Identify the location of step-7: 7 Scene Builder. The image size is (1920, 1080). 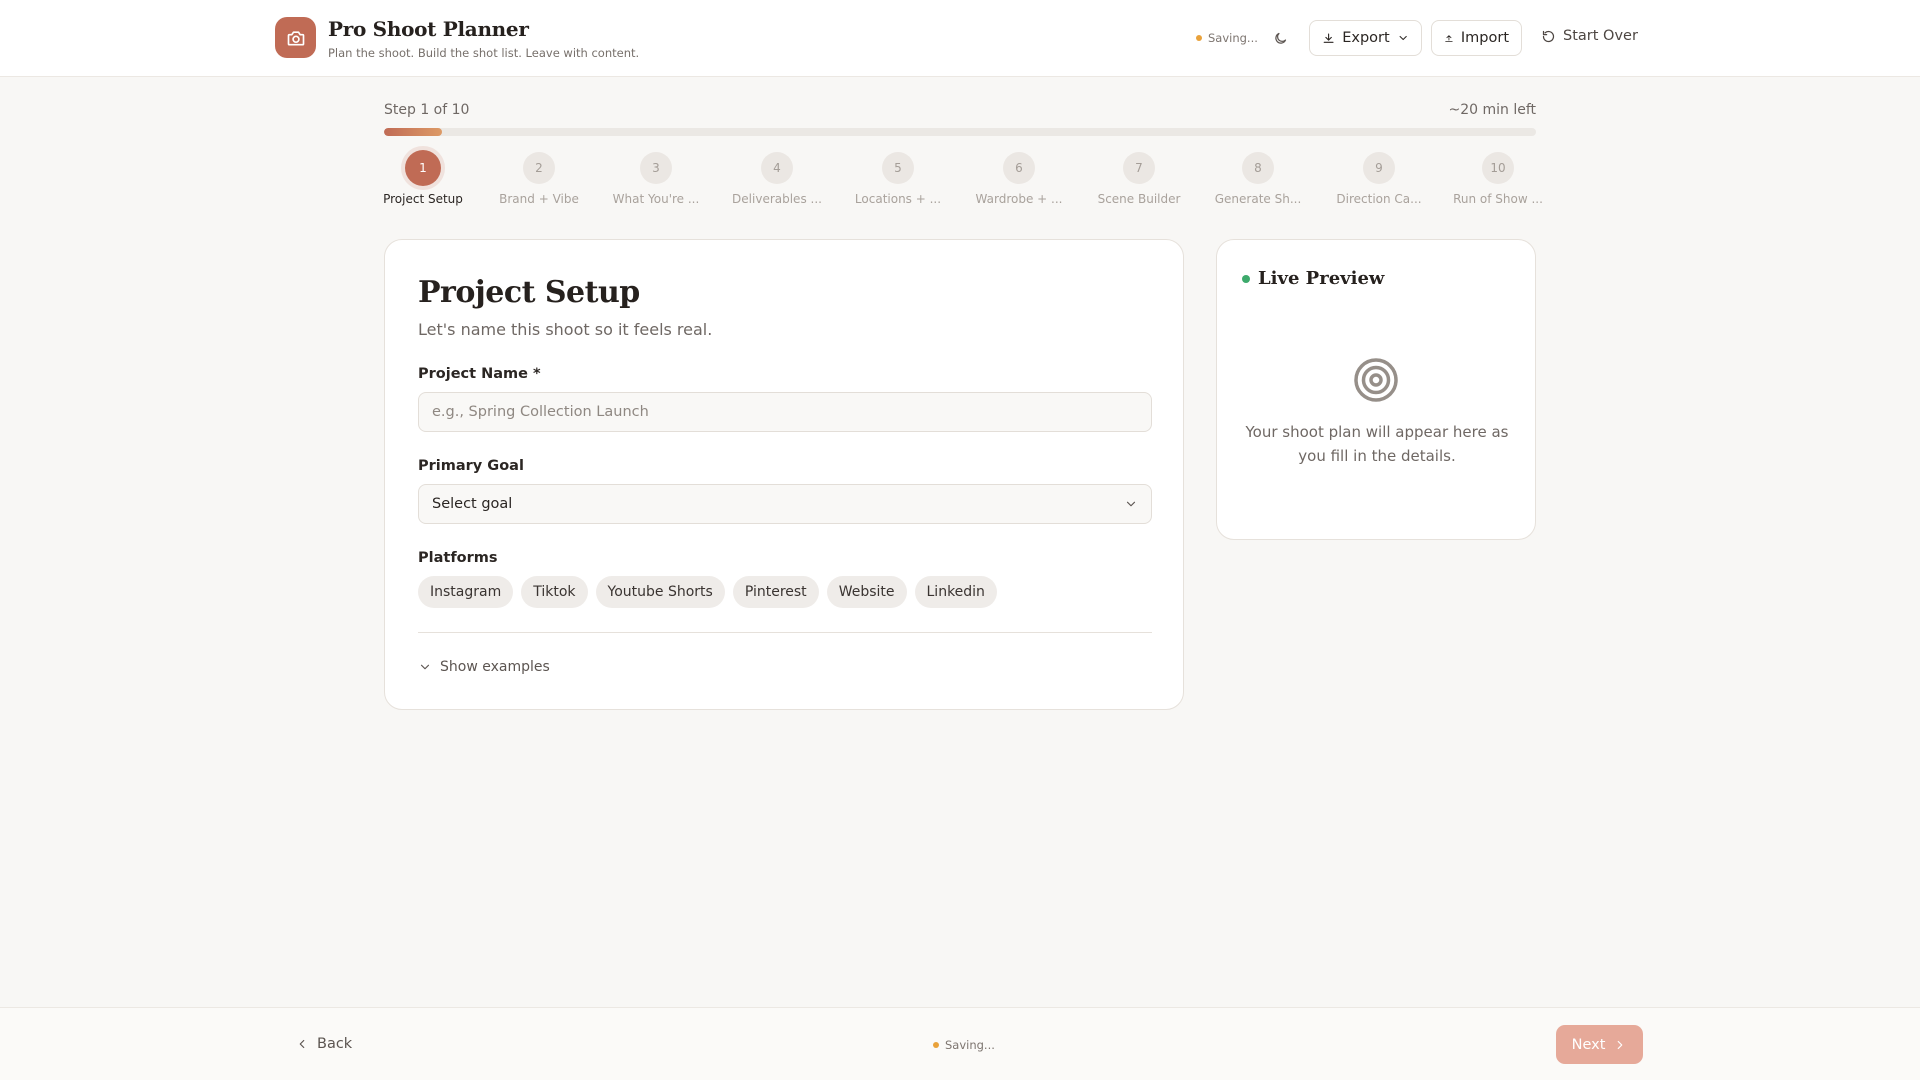
(1139, 179).